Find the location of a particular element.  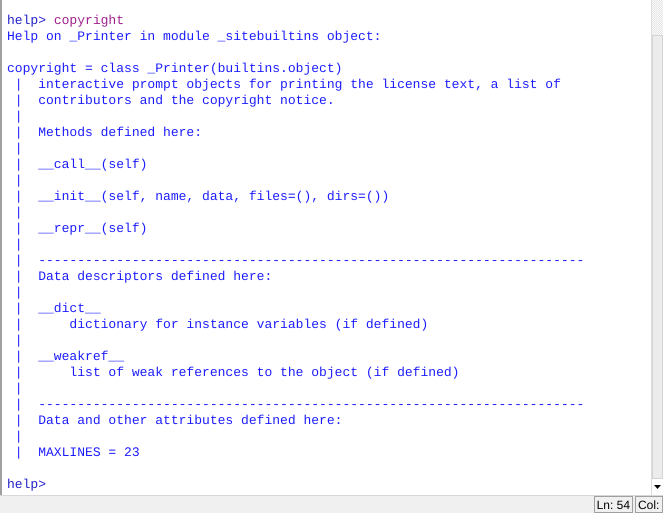

output-line: | __dict__ is located at coordinates (57, 308).